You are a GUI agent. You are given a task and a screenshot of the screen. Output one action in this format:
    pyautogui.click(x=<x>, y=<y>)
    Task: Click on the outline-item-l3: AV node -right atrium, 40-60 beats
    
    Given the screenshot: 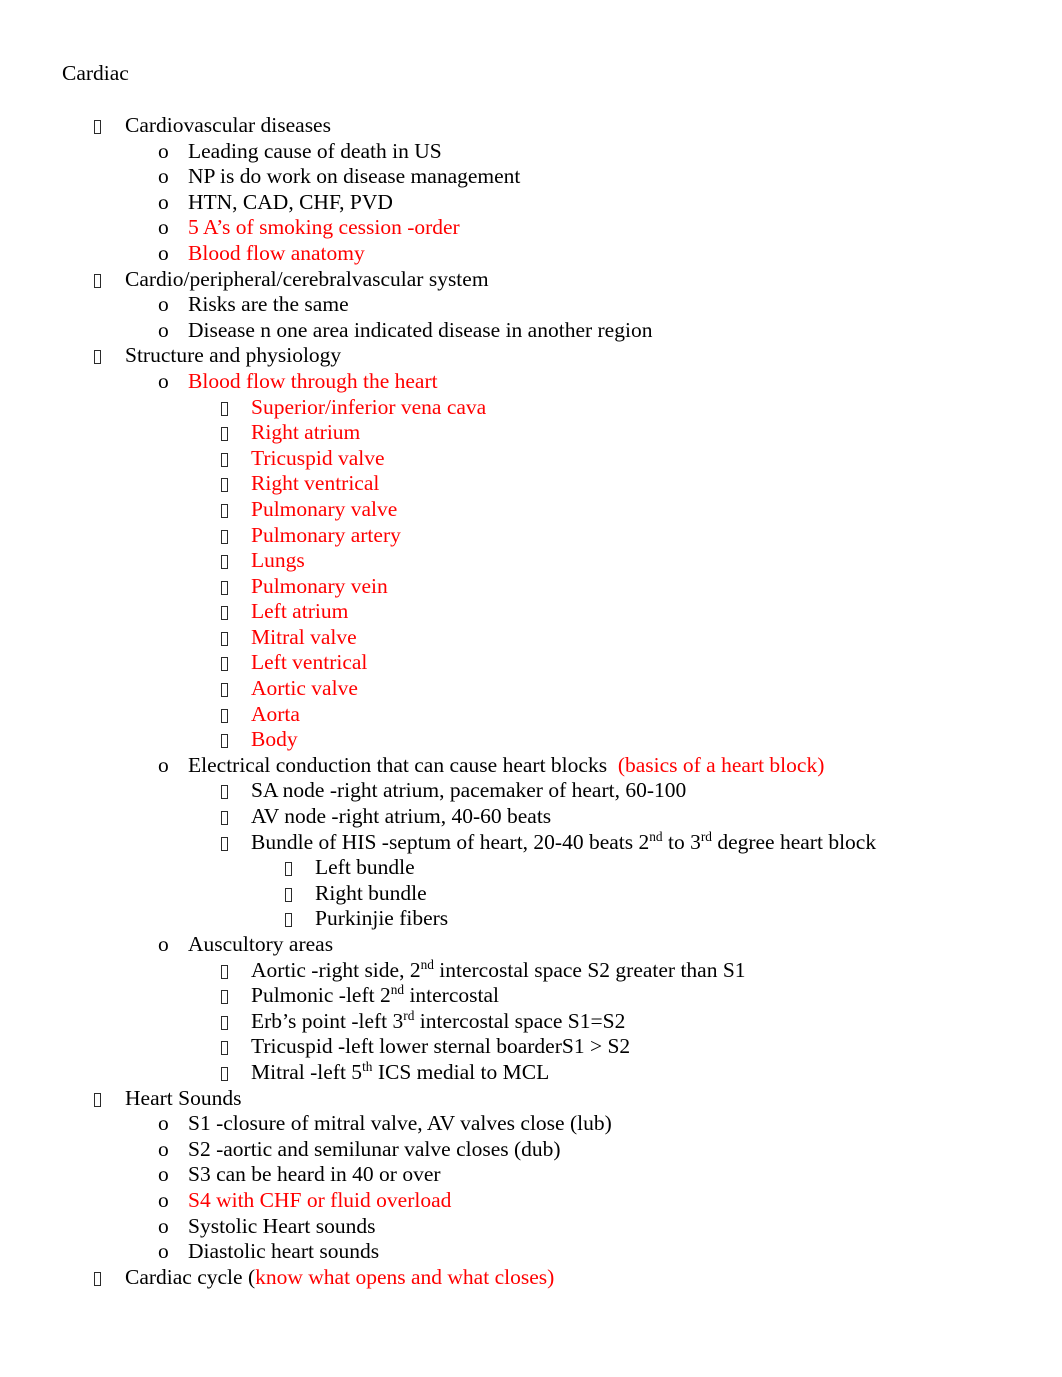 What is the action you would take?
    pyautogui.click(x=531, y=817)
    